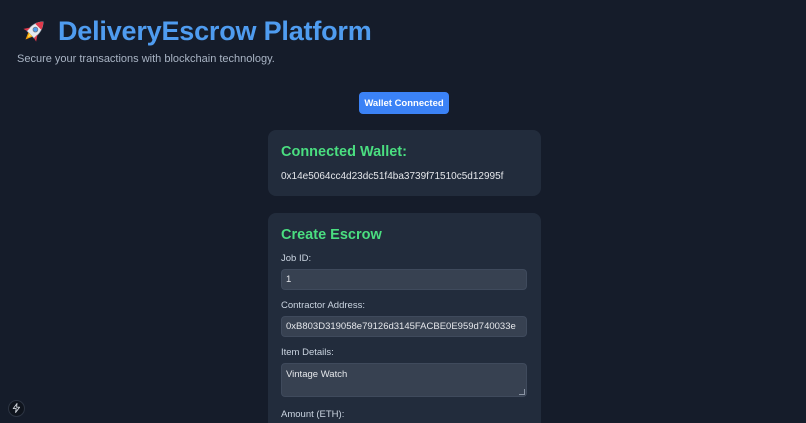 This screenshot has width=806, height=423. Describe the element at coordinates (307, 352) in the screenshot. I see `item-details-label: Item Details:` at that location.